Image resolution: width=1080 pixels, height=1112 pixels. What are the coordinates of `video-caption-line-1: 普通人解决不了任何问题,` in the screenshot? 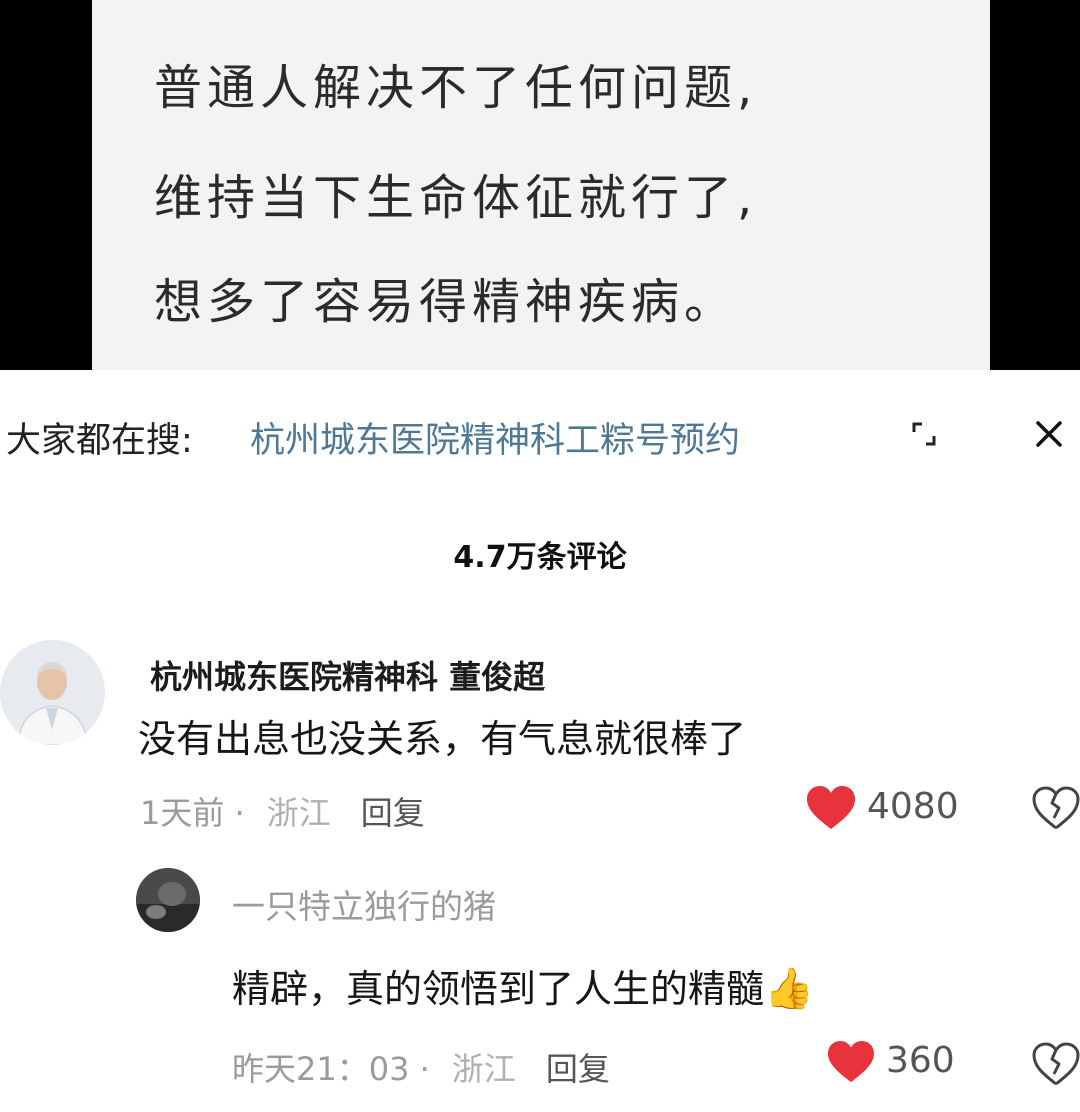 It's located at (456, 88).